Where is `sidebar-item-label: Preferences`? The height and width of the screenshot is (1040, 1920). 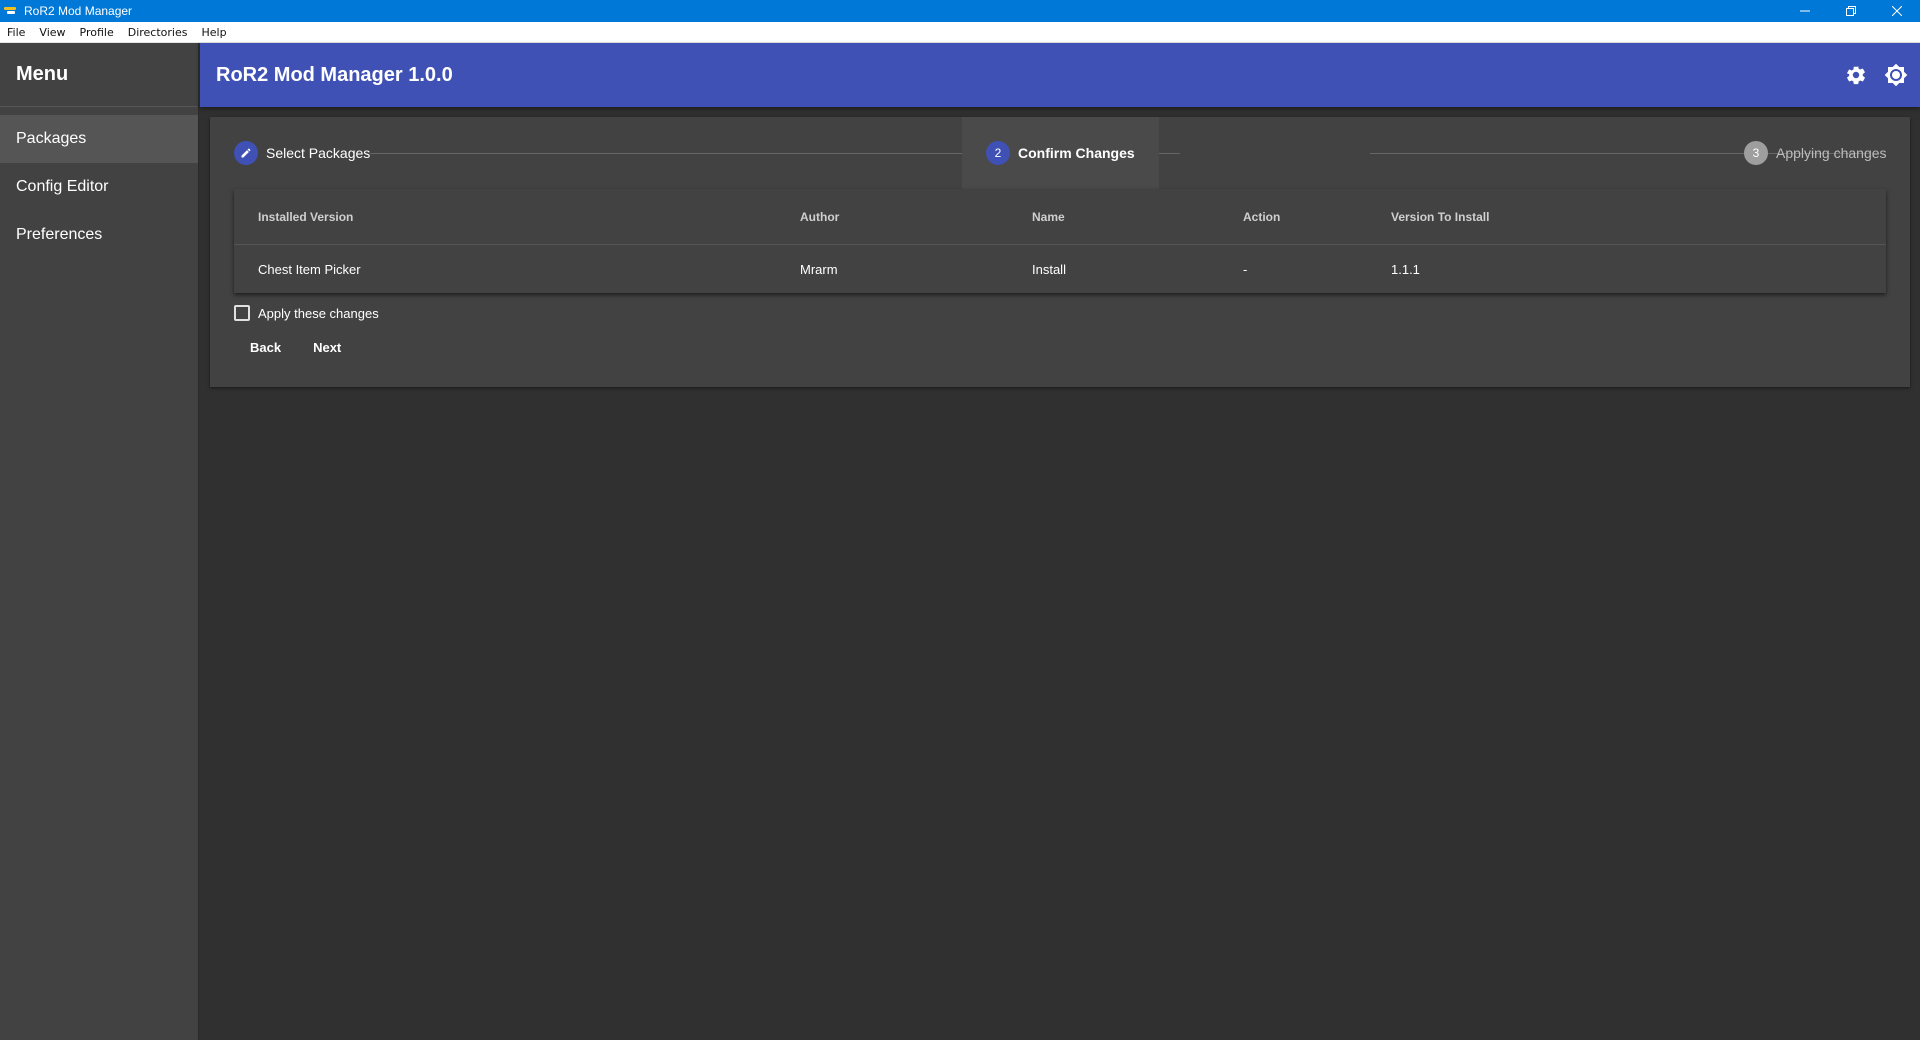
sidebar-item-label: Preferences is located at coordinates (59, 234).